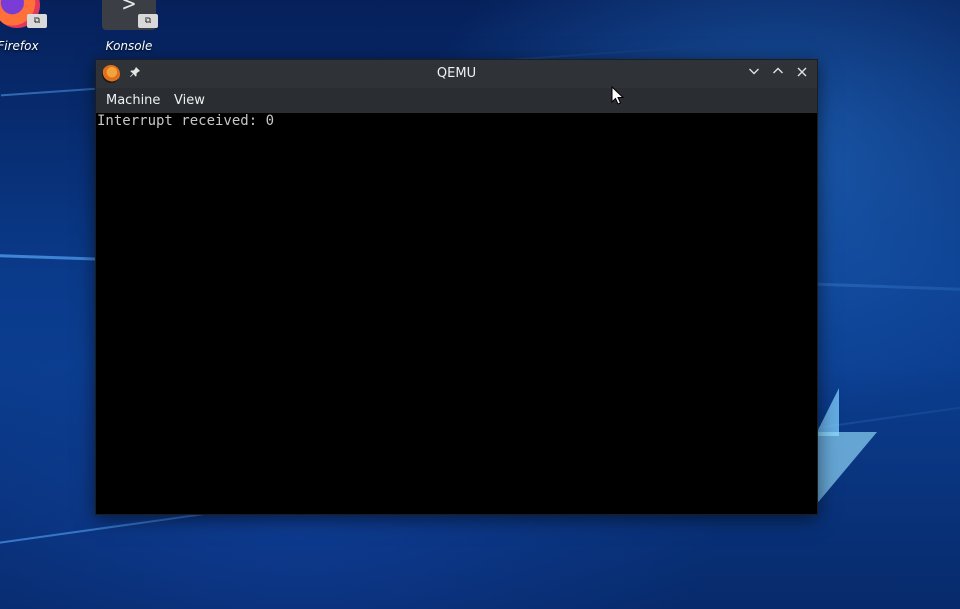  I want to click on qemu-app-icon, so click(111, 74).